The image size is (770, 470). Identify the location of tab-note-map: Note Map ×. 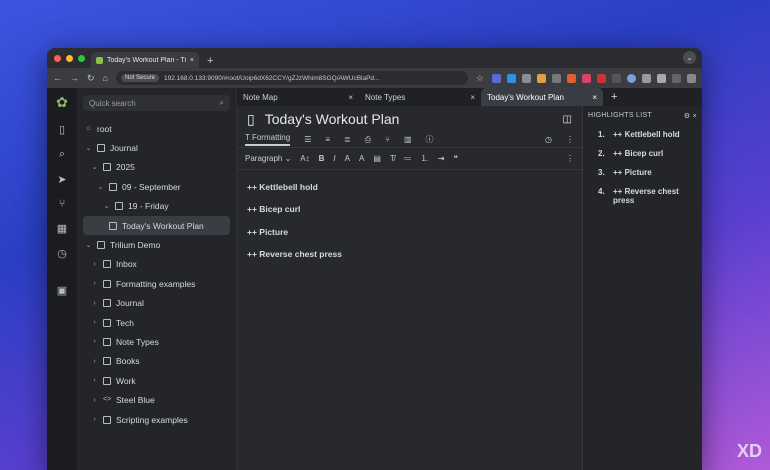
(298, 97).